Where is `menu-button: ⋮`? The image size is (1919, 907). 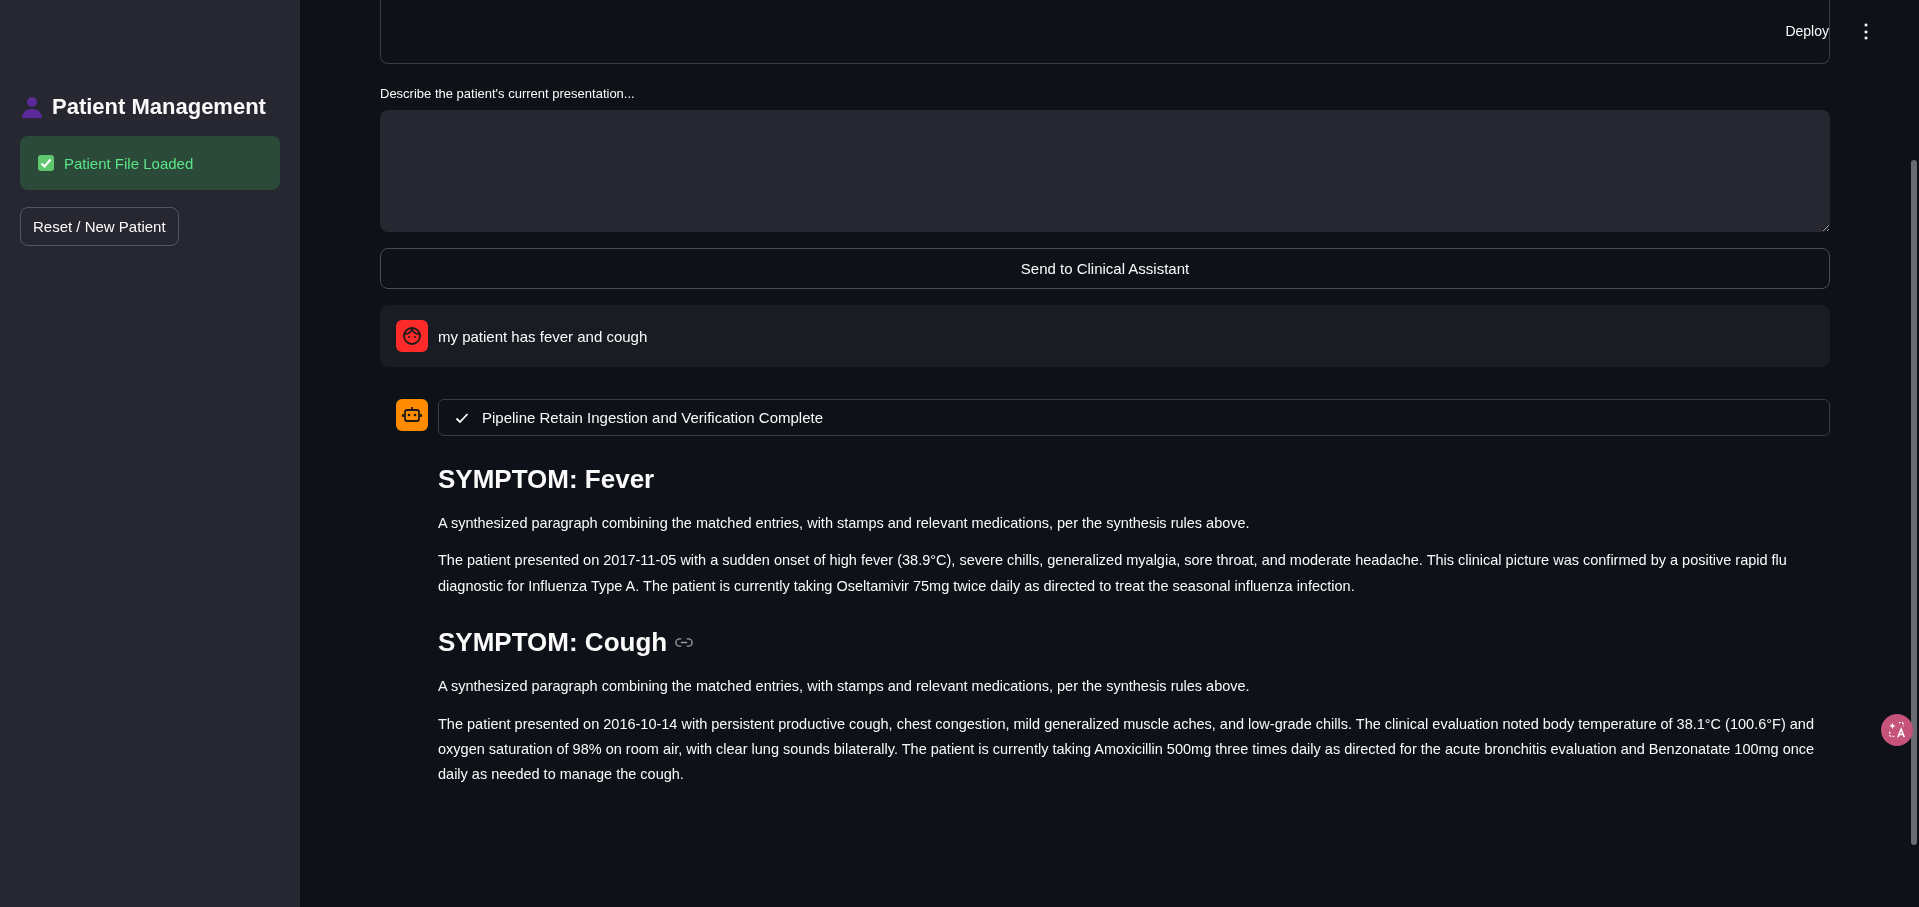
menu-button: ⋮ is located at coordinates (1866, 31).